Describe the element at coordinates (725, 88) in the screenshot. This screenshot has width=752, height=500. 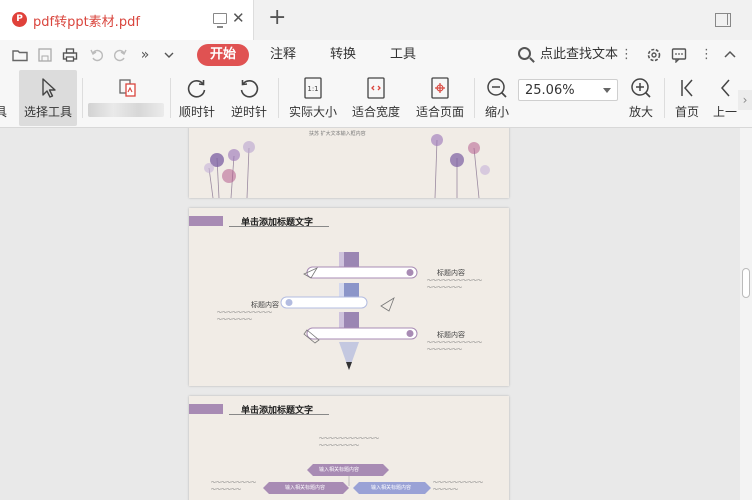
I see `previous-page-icon` at that location.